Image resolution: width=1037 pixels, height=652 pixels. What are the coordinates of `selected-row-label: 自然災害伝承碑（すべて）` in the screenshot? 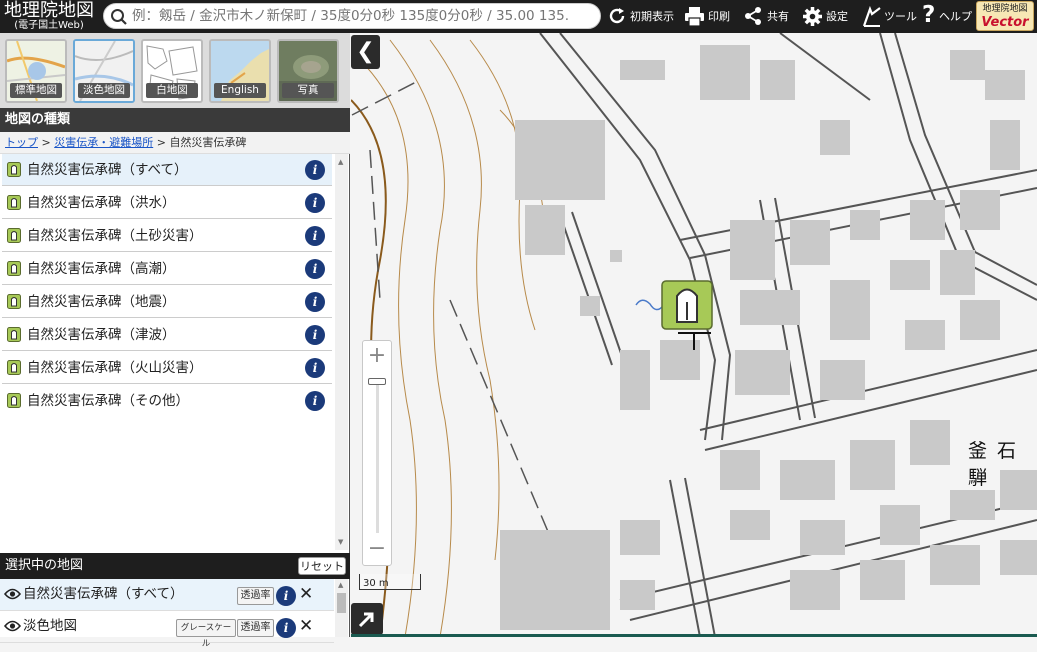 It's located at (103, 594).